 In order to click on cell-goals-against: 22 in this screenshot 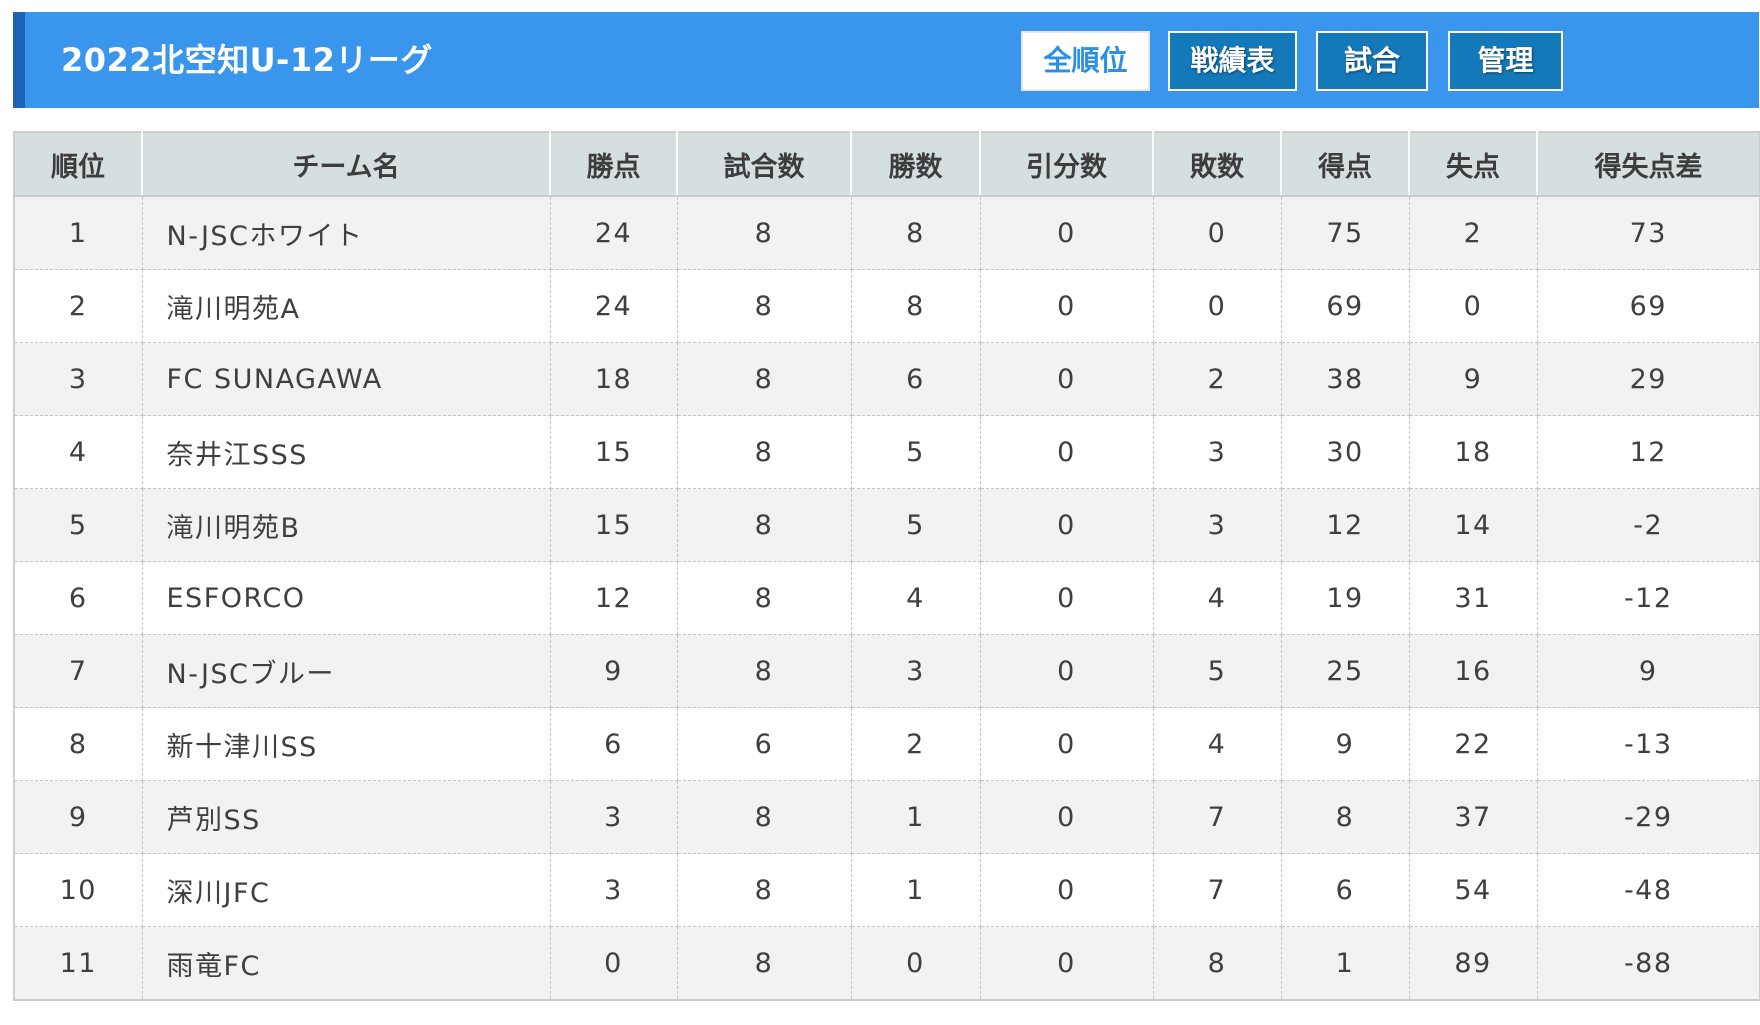, I will do `click(1473, 744)`.